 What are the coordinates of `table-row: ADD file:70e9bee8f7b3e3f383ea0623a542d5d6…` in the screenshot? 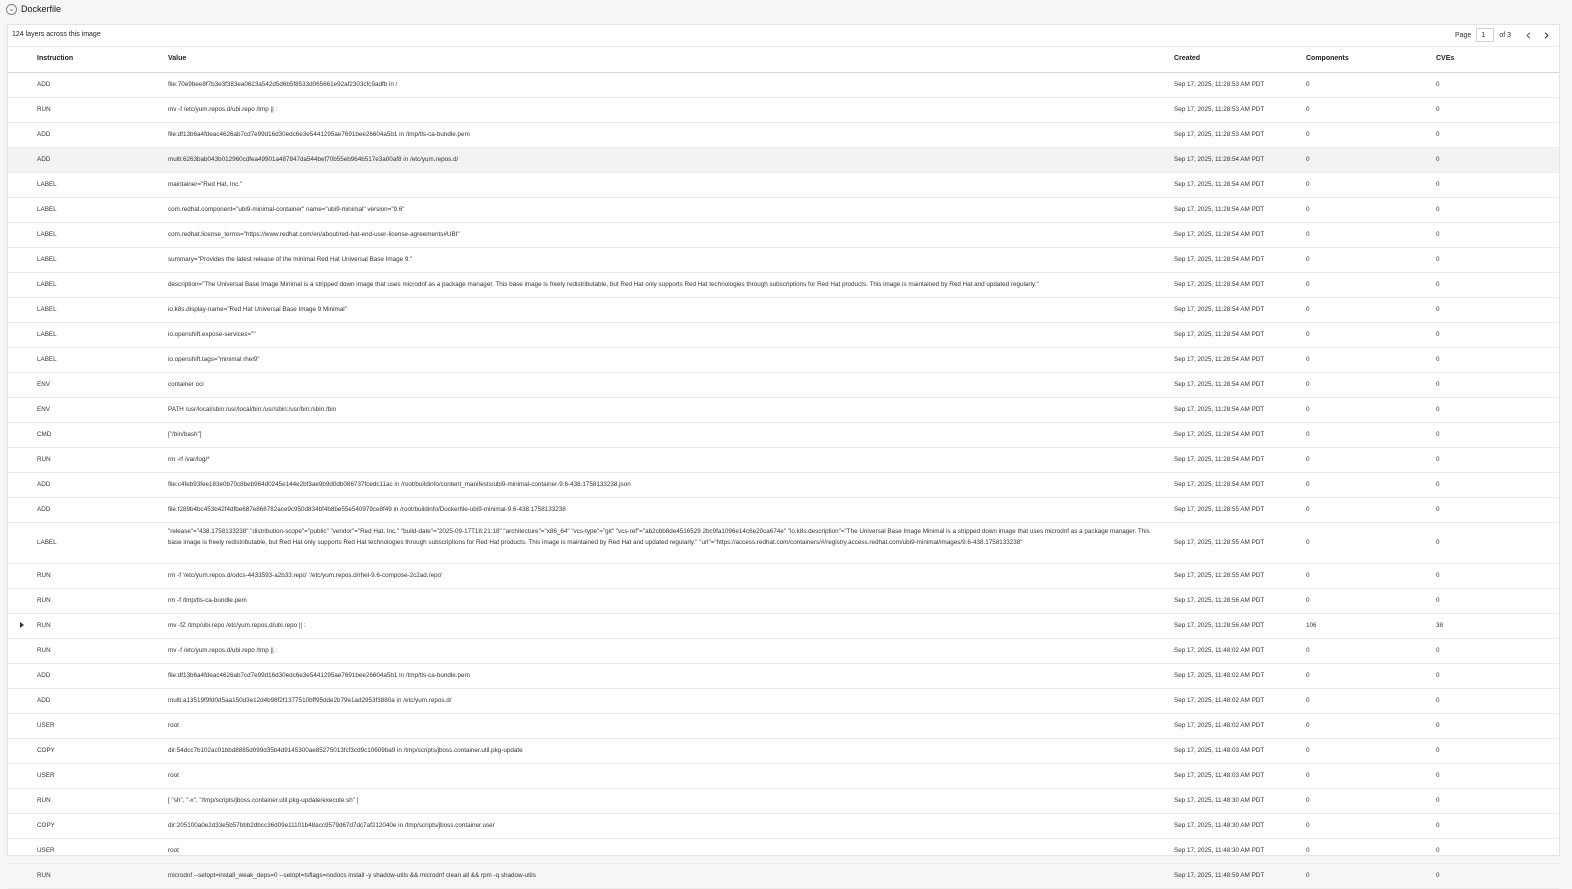 It's located at (783, 85).